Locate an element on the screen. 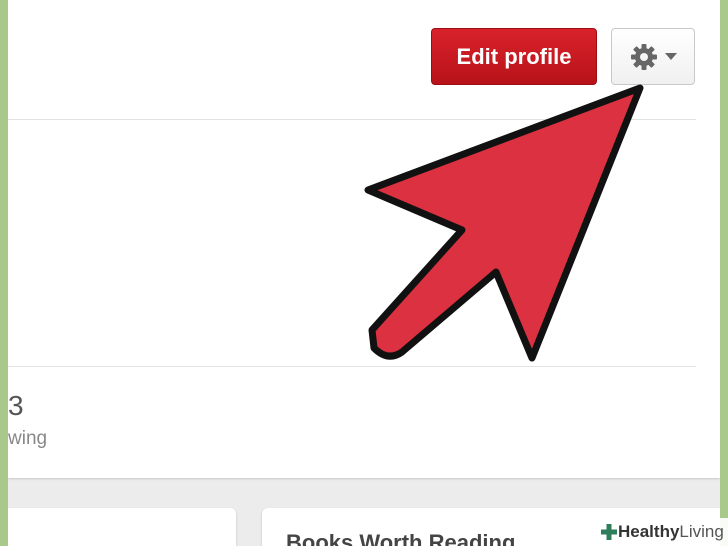 This screenshot has width=728, height=546. watermark-suffix: Living is located at coordinates (701, 531).